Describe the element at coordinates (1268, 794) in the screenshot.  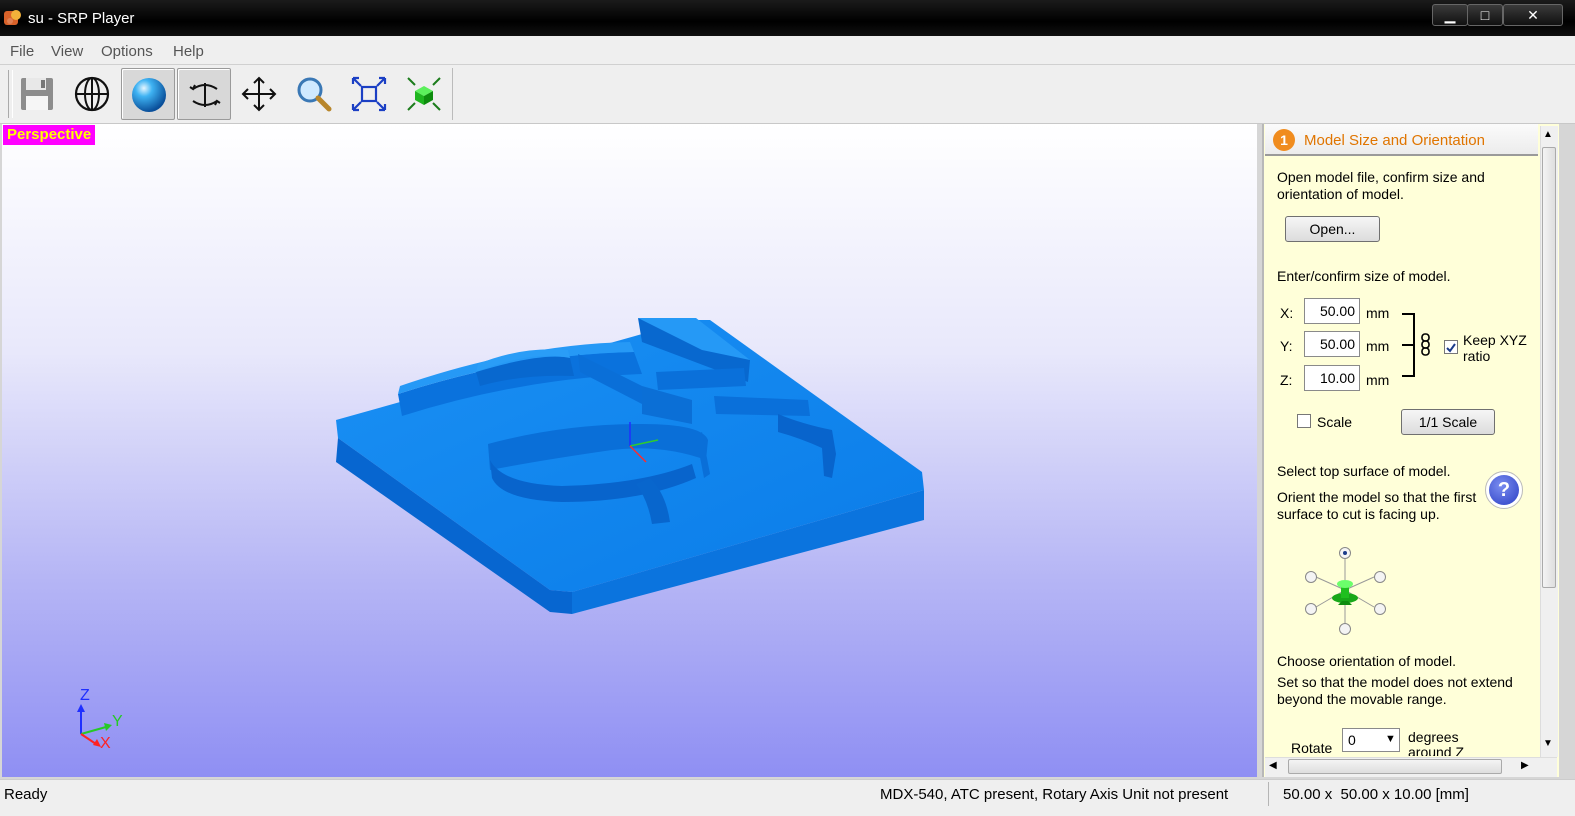
I see `status-separator` at that location.